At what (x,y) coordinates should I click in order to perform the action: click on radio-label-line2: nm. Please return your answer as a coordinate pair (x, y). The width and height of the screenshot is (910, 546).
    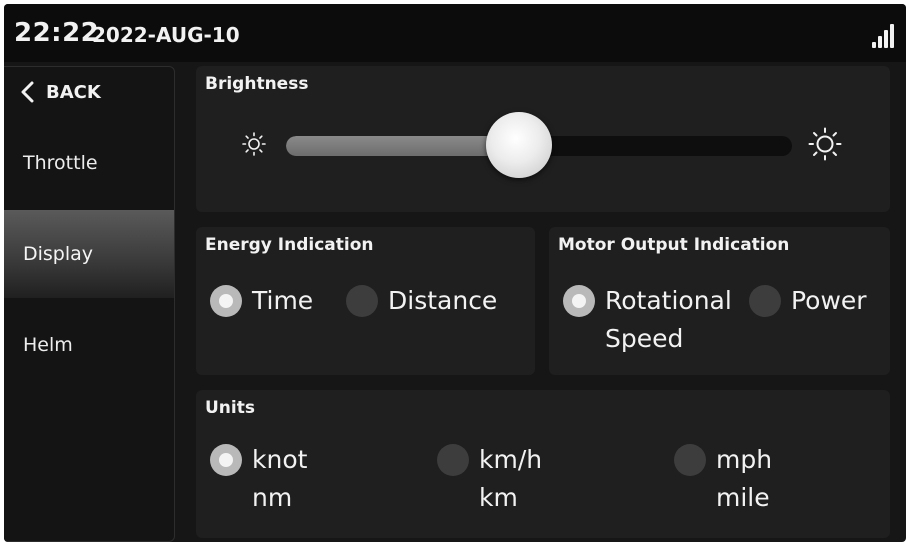
    Looking at the image, I should click on (272, 497).